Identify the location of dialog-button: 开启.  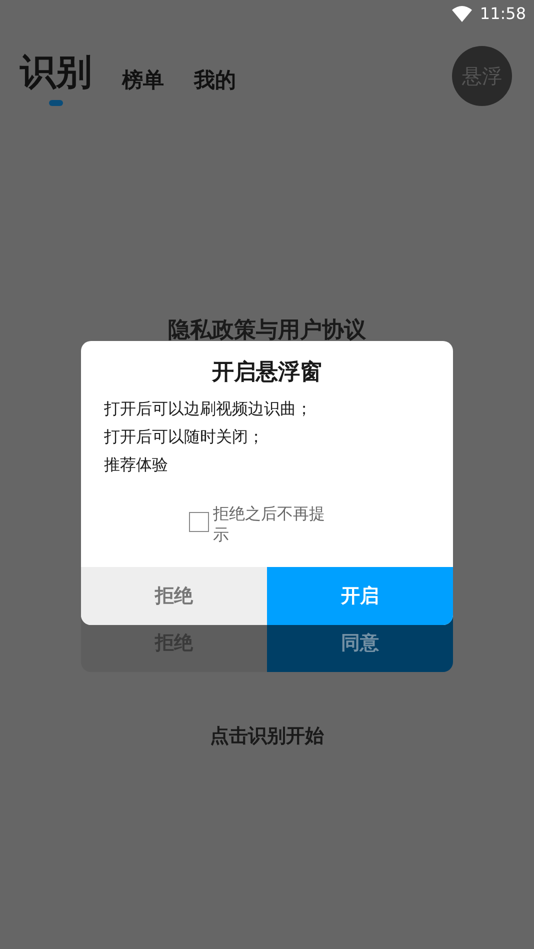
(360, 596).